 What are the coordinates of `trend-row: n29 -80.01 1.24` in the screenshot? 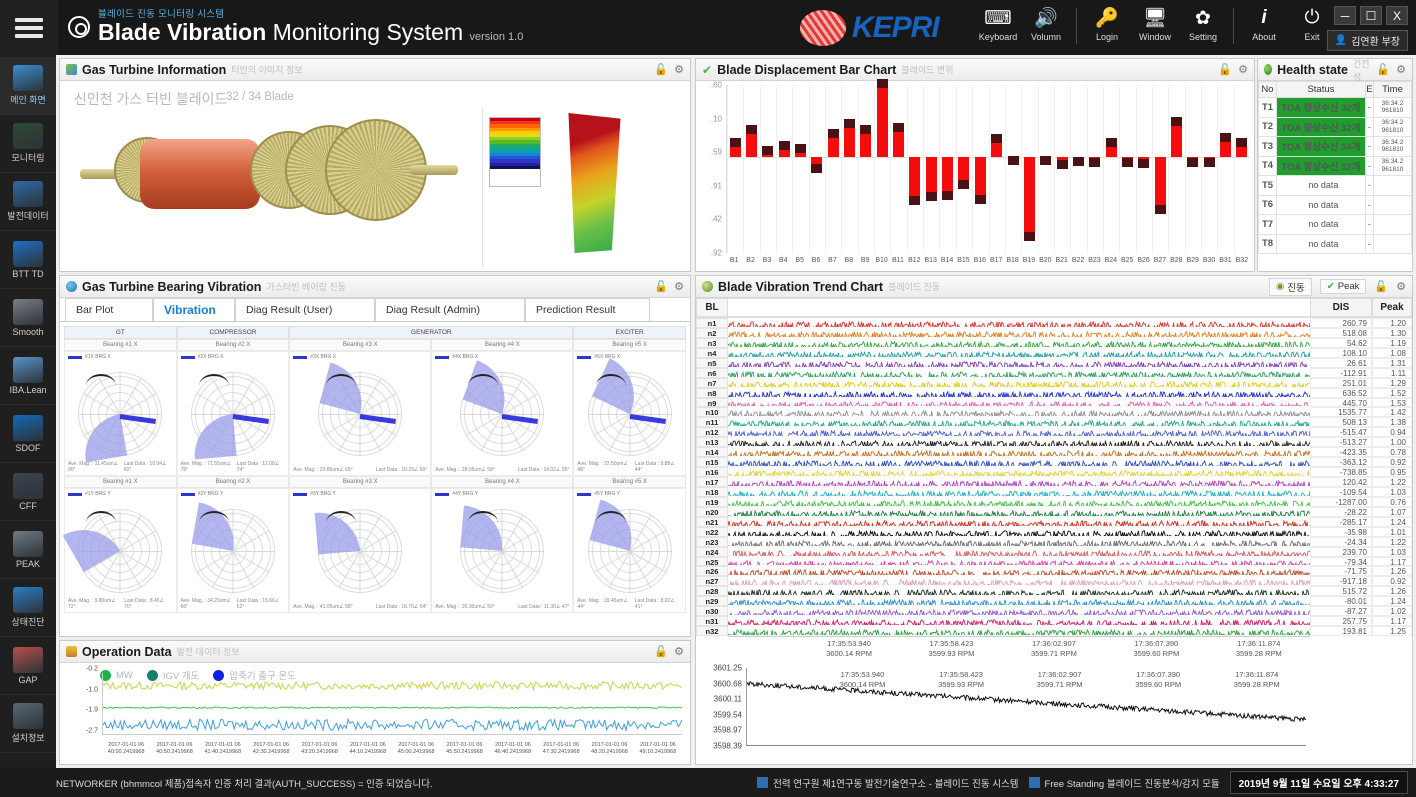 It's located at (1054, 601).